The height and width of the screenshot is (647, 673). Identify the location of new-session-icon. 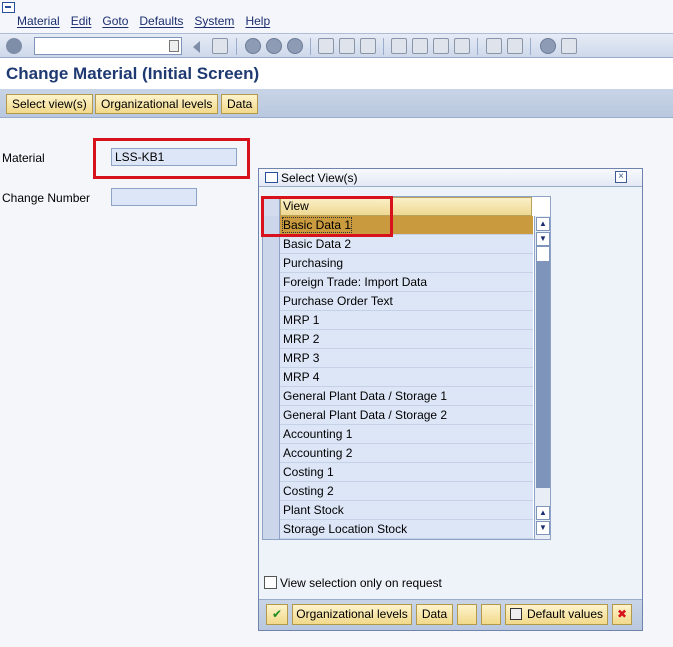
(494, 46).